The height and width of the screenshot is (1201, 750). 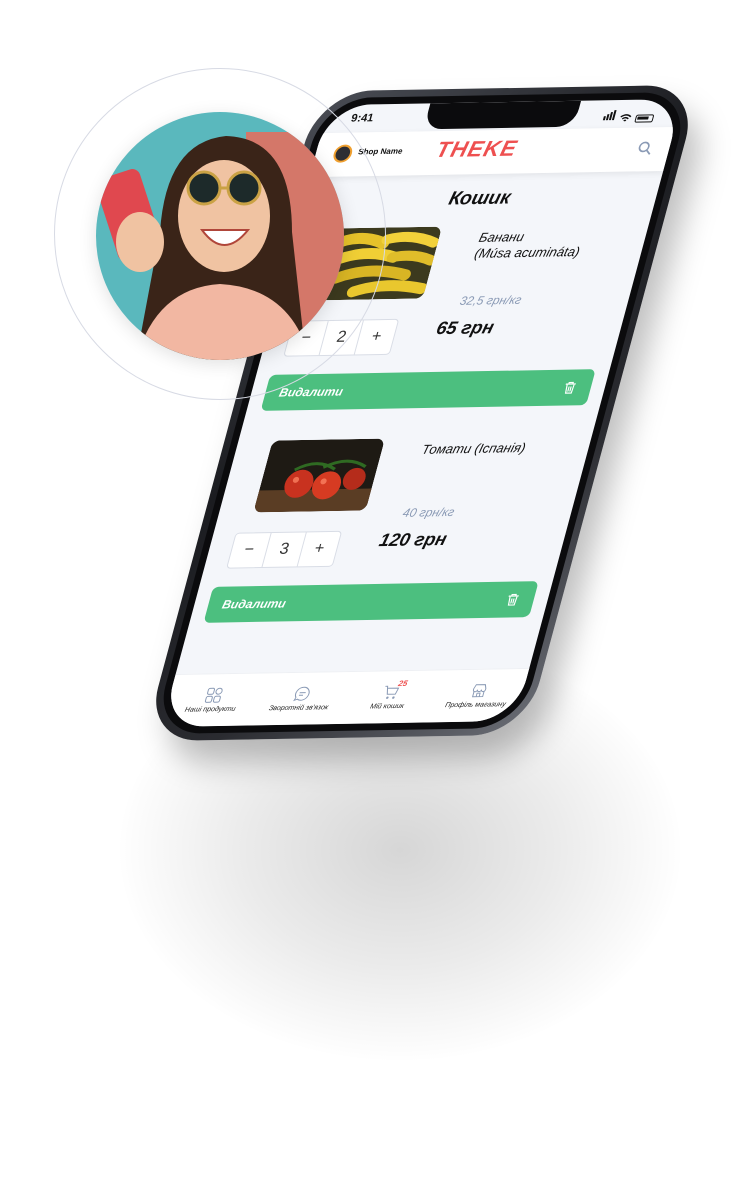 I want to click on tab-label: Профіль магазину, so click(x=475, y=705).